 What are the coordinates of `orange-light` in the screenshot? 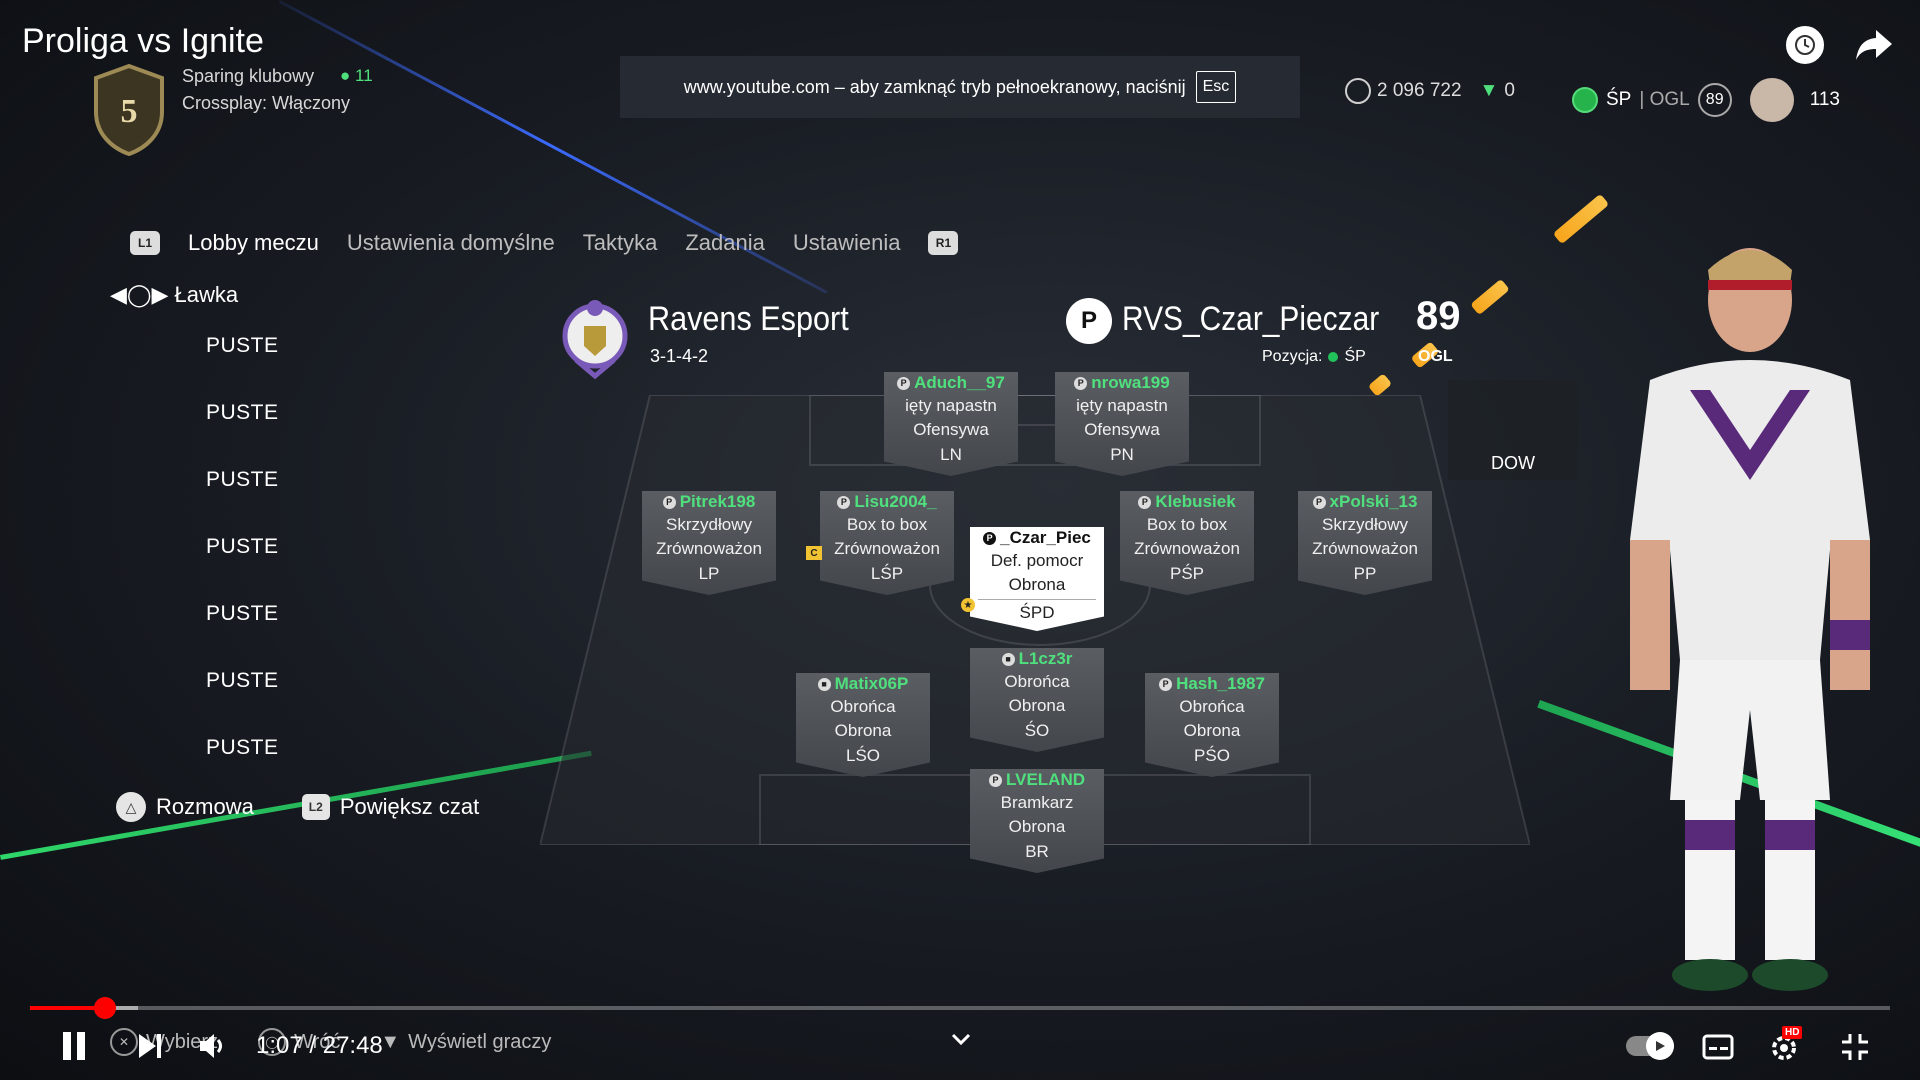 It's located at (1581, 219).